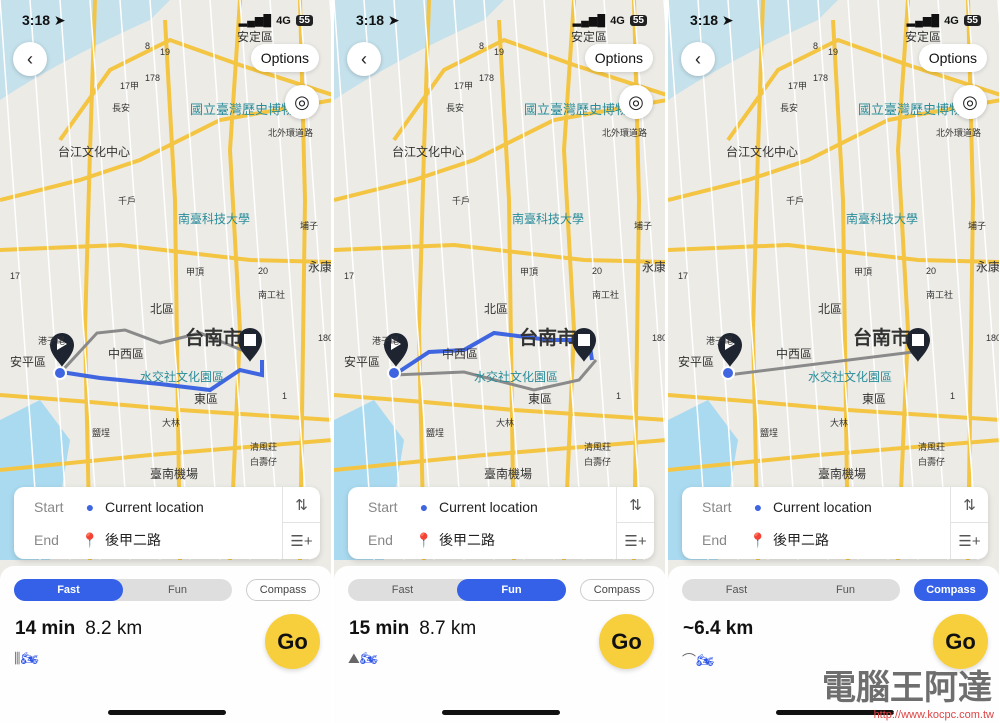 This screenshot has width=1000, height=723. What do you see at coordinates (121, 108) in the screenshot?
I see `map-label: 長安` at bounding box center [121, 108].